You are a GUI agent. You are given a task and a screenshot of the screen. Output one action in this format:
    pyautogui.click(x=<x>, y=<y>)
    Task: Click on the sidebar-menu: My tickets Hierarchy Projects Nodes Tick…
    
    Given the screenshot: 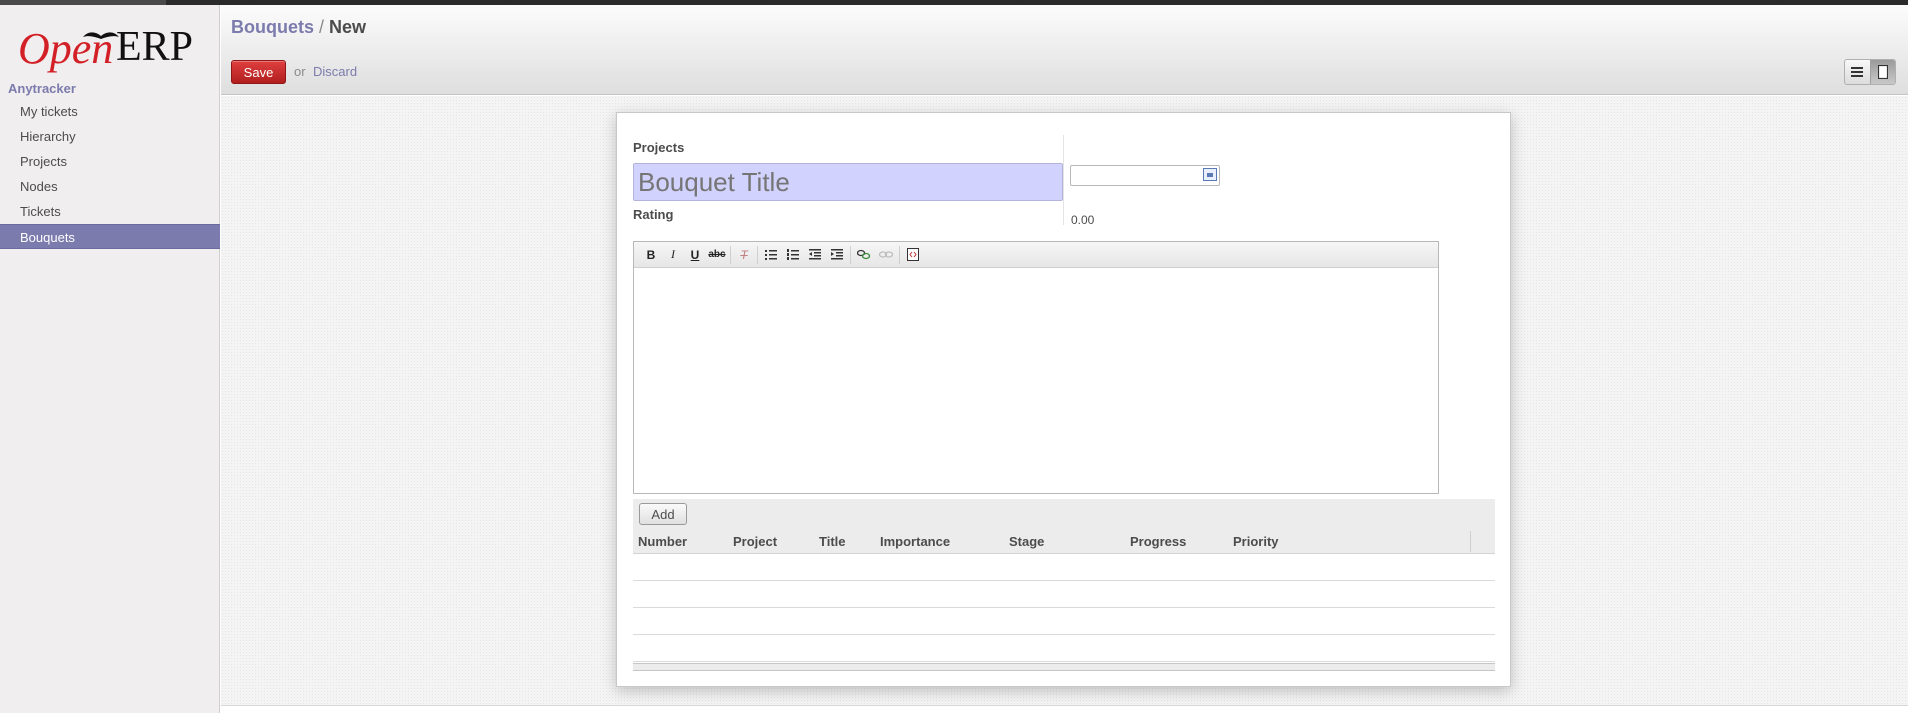 What is the action you would take?
    pyautogui.click(x=110, y=174)
    